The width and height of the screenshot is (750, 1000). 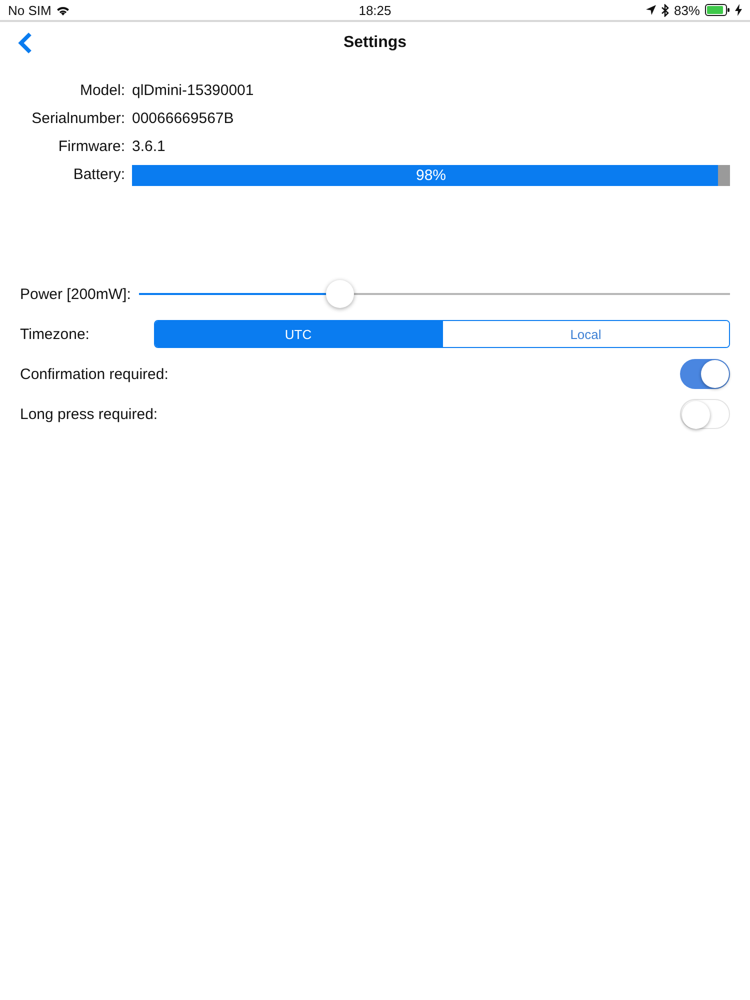 What do you see at coordinates (687, 10) in the screenshot?
I see `battery-percent: 83%` at bounding box center [687, 10].